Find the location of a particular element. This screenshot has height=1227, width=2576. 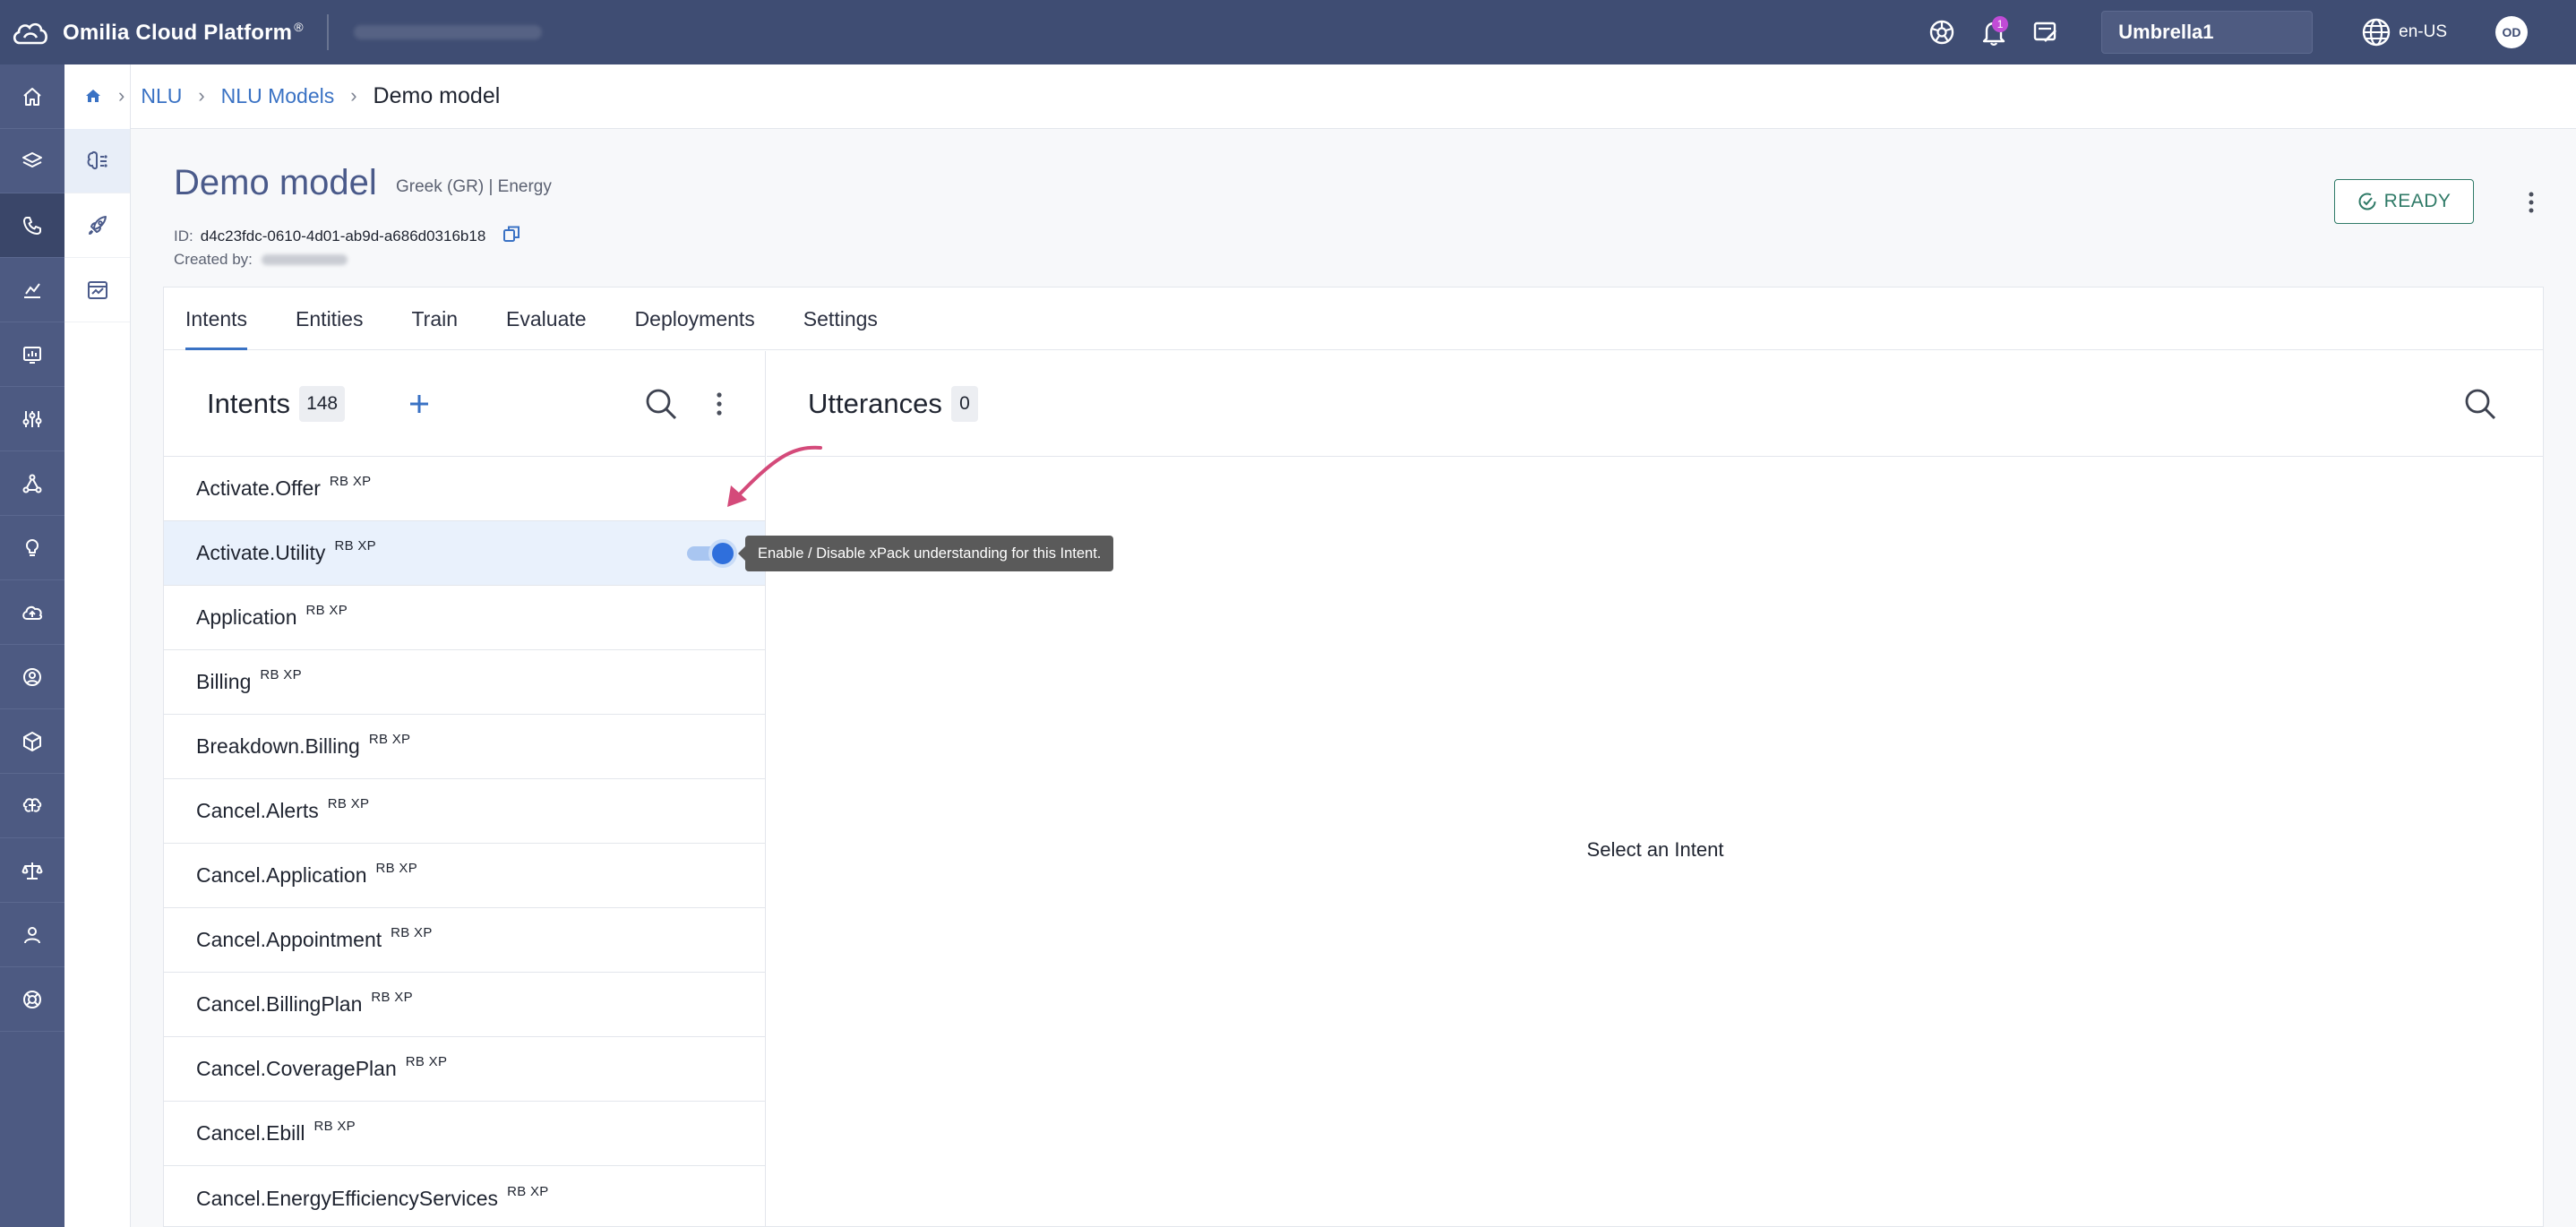

nav-compliance is located at coordinates (32, 870).